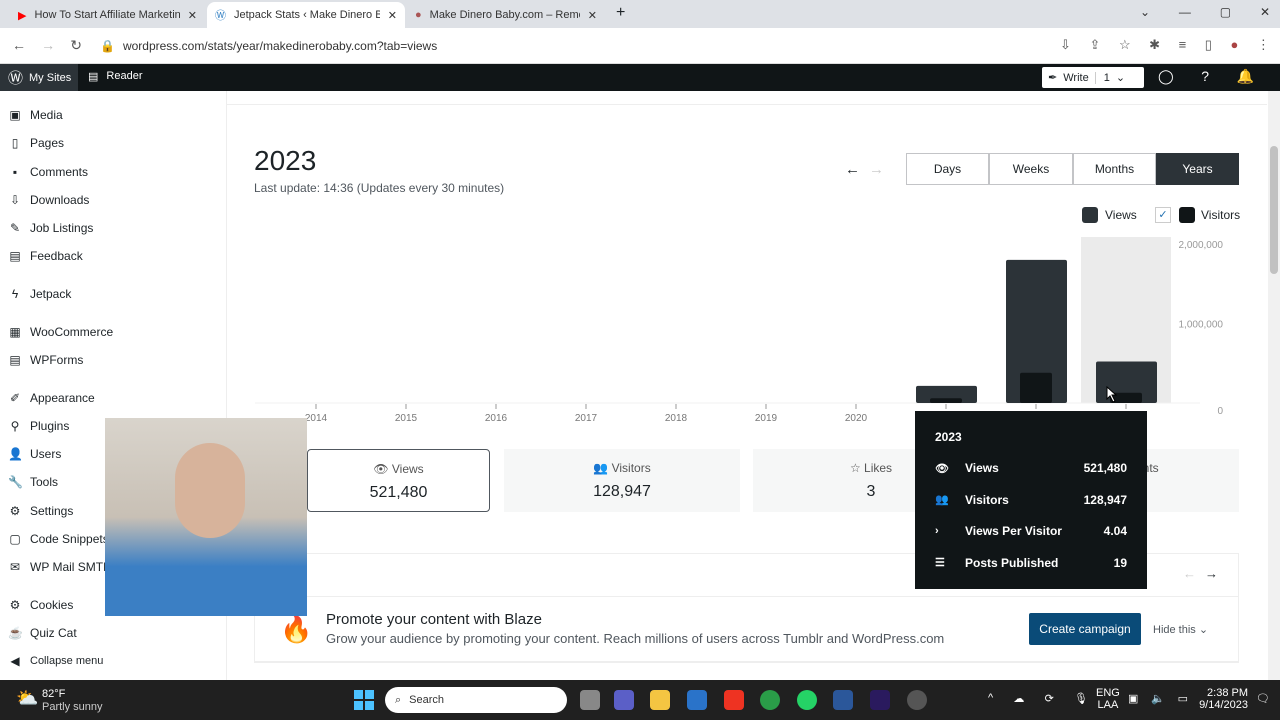 The image size is (1280, 720). I want to click on x-tick-label: 2016, so click(496, 418).